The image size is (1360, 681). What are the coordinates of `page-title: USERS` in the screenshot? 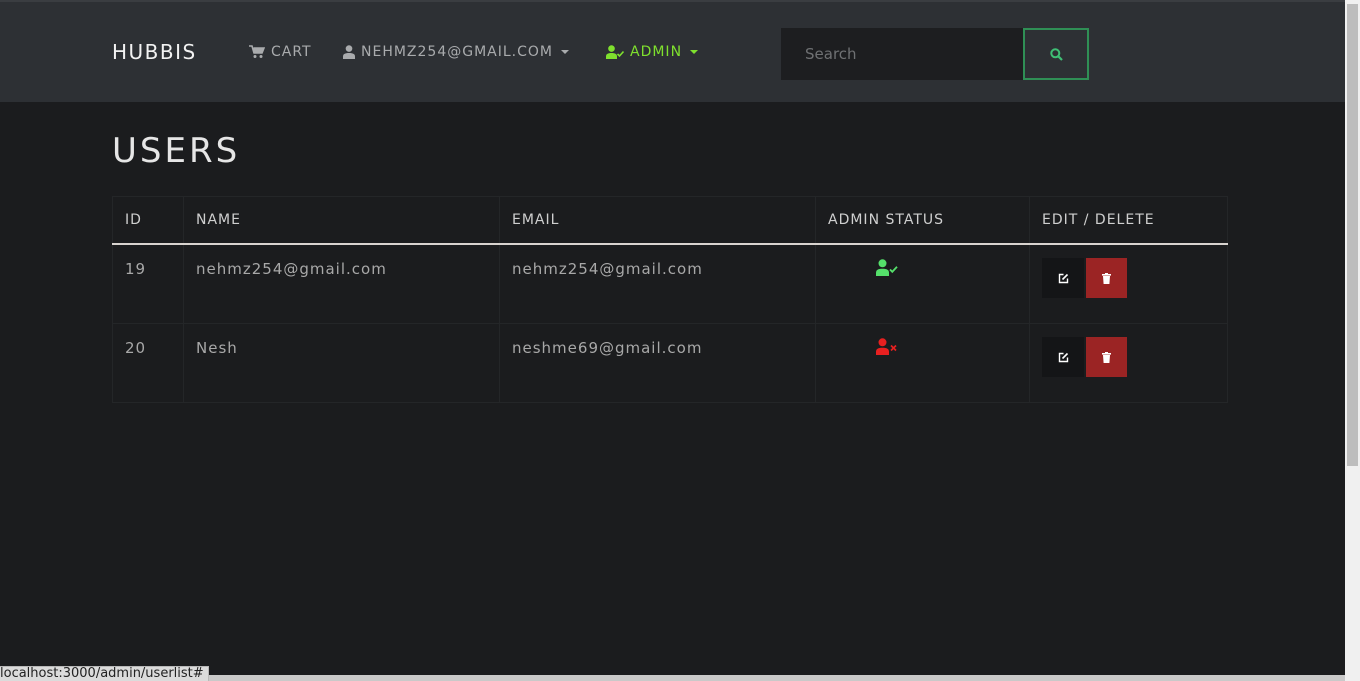 It's located at (176, 151).